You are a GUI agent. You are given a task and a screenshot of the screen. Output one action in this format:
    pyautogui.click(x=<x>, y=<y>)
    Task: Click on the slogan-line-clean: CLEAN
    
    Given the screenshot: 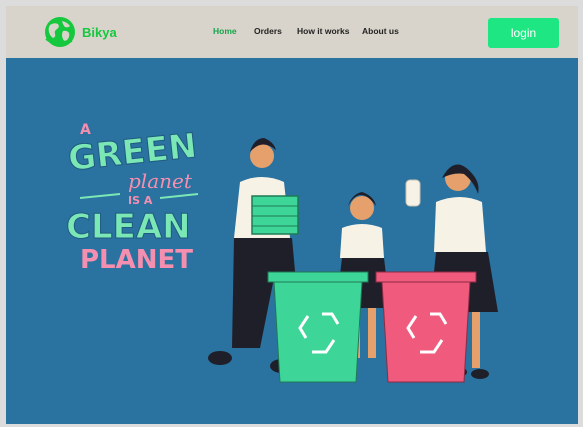 What is the action you would take?
    pyautogui.click(x=128, y=227)
    